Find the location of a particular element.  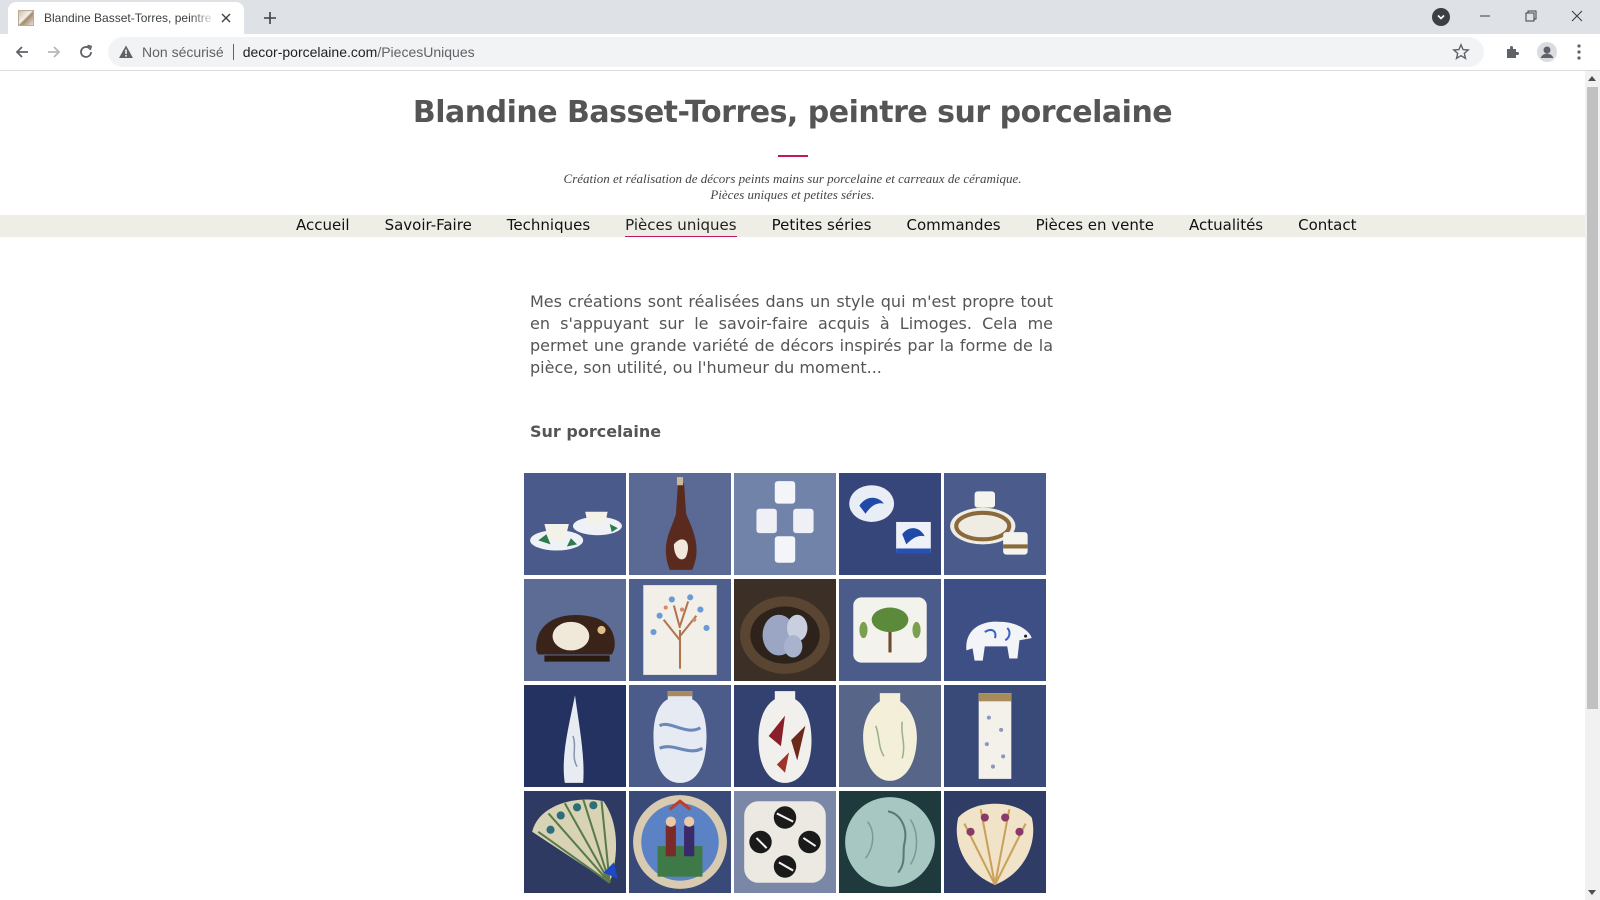

back-arrow-icon is located at coordinates (22, 52).